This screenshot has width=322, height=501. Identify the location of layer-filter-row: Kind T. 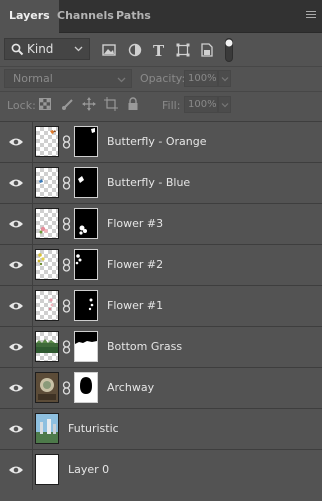
(161, 49).